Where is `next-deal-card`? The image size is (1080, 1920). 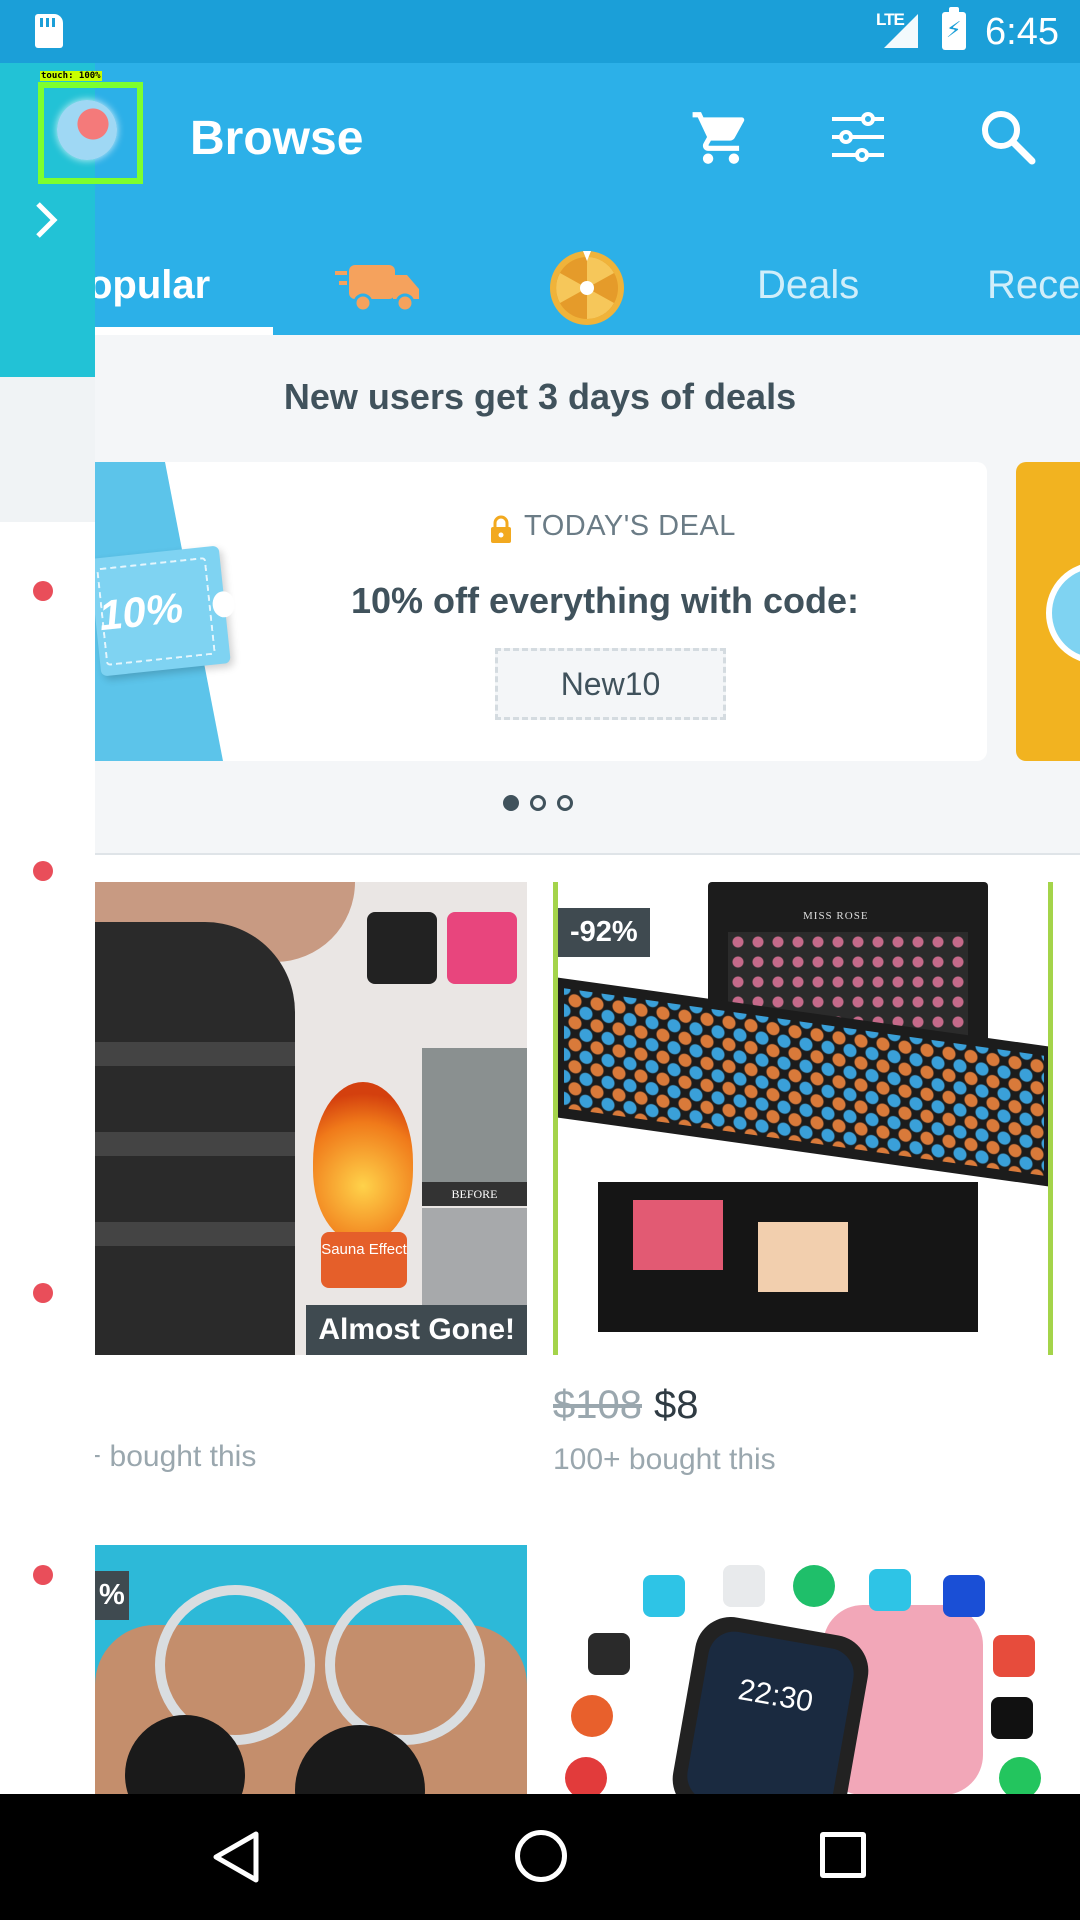 next-deal-card is located at coordinates (1048, 611).